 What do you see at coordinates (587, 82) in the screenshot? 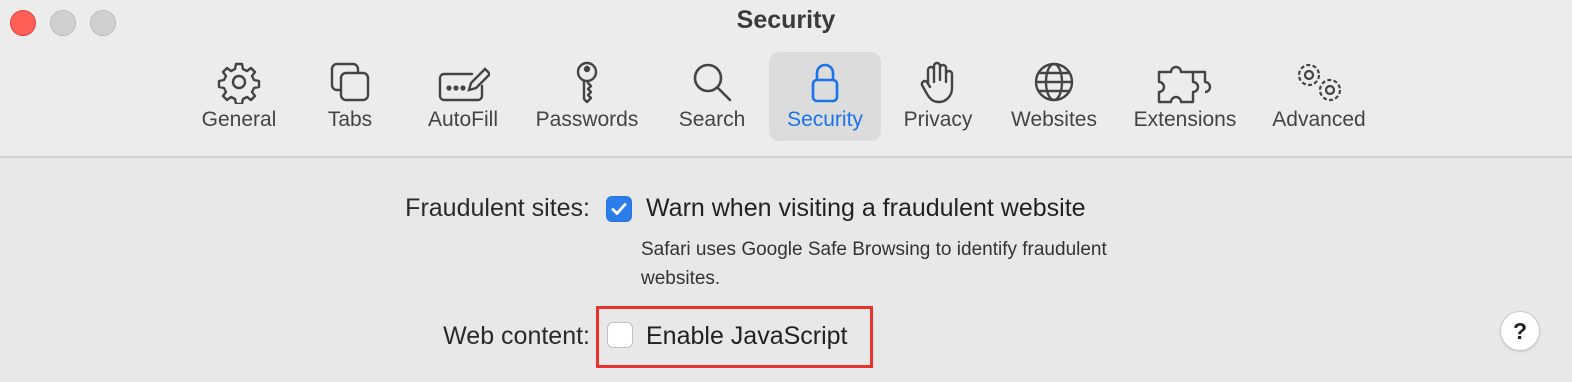
I see `key-icon` at bounding box center [587, 82].